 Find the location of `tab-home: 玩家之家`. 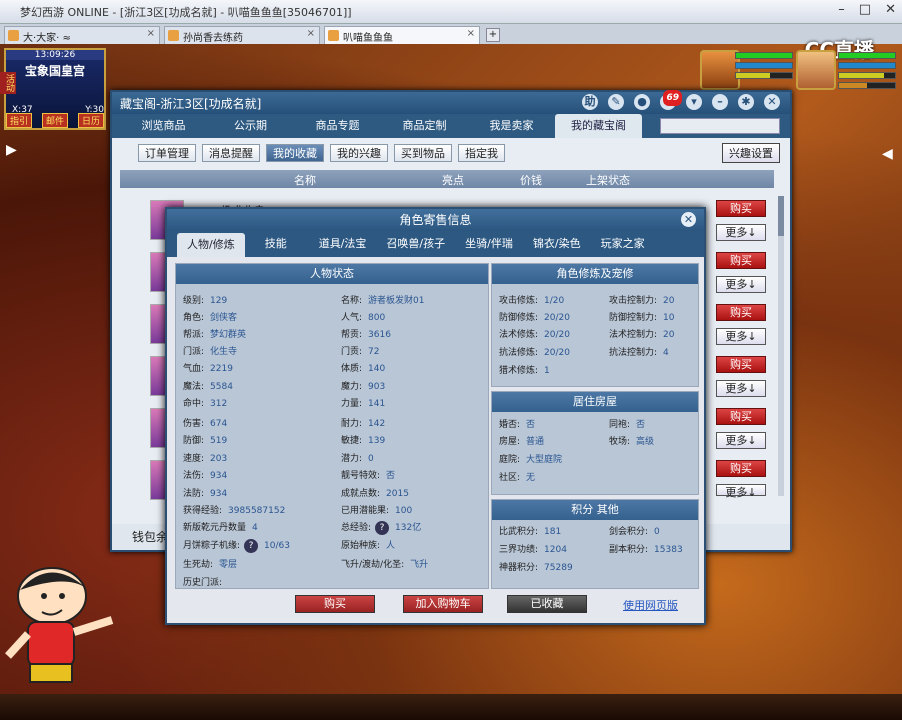

tab-home: 玩家之家 is located at coordinates (623, 244).